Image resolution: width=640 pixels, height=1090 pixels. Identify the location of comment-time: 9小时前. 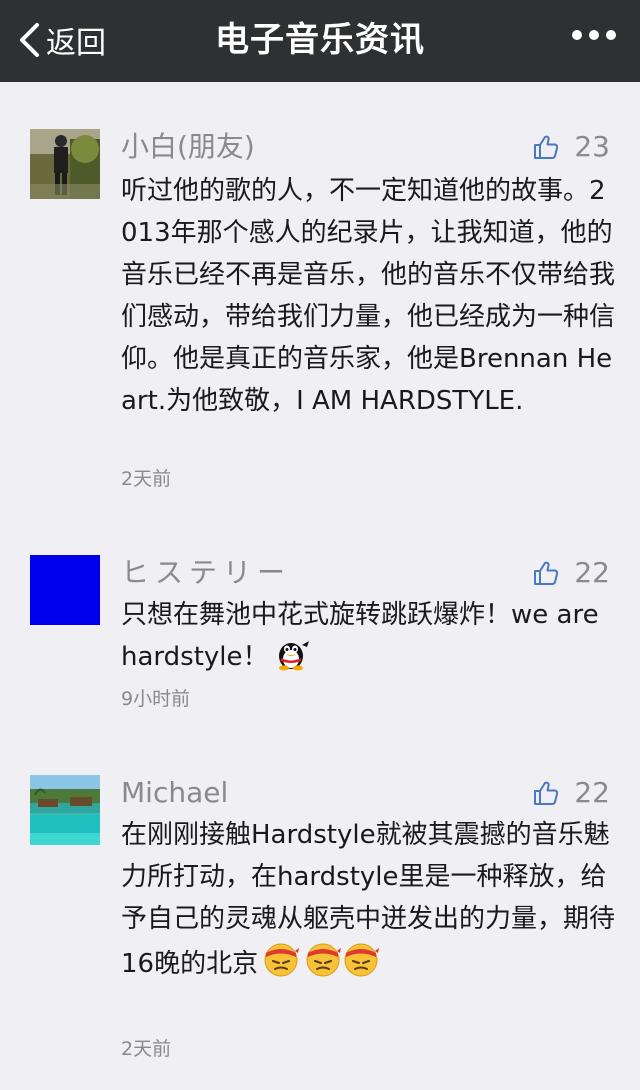
(156, 699).